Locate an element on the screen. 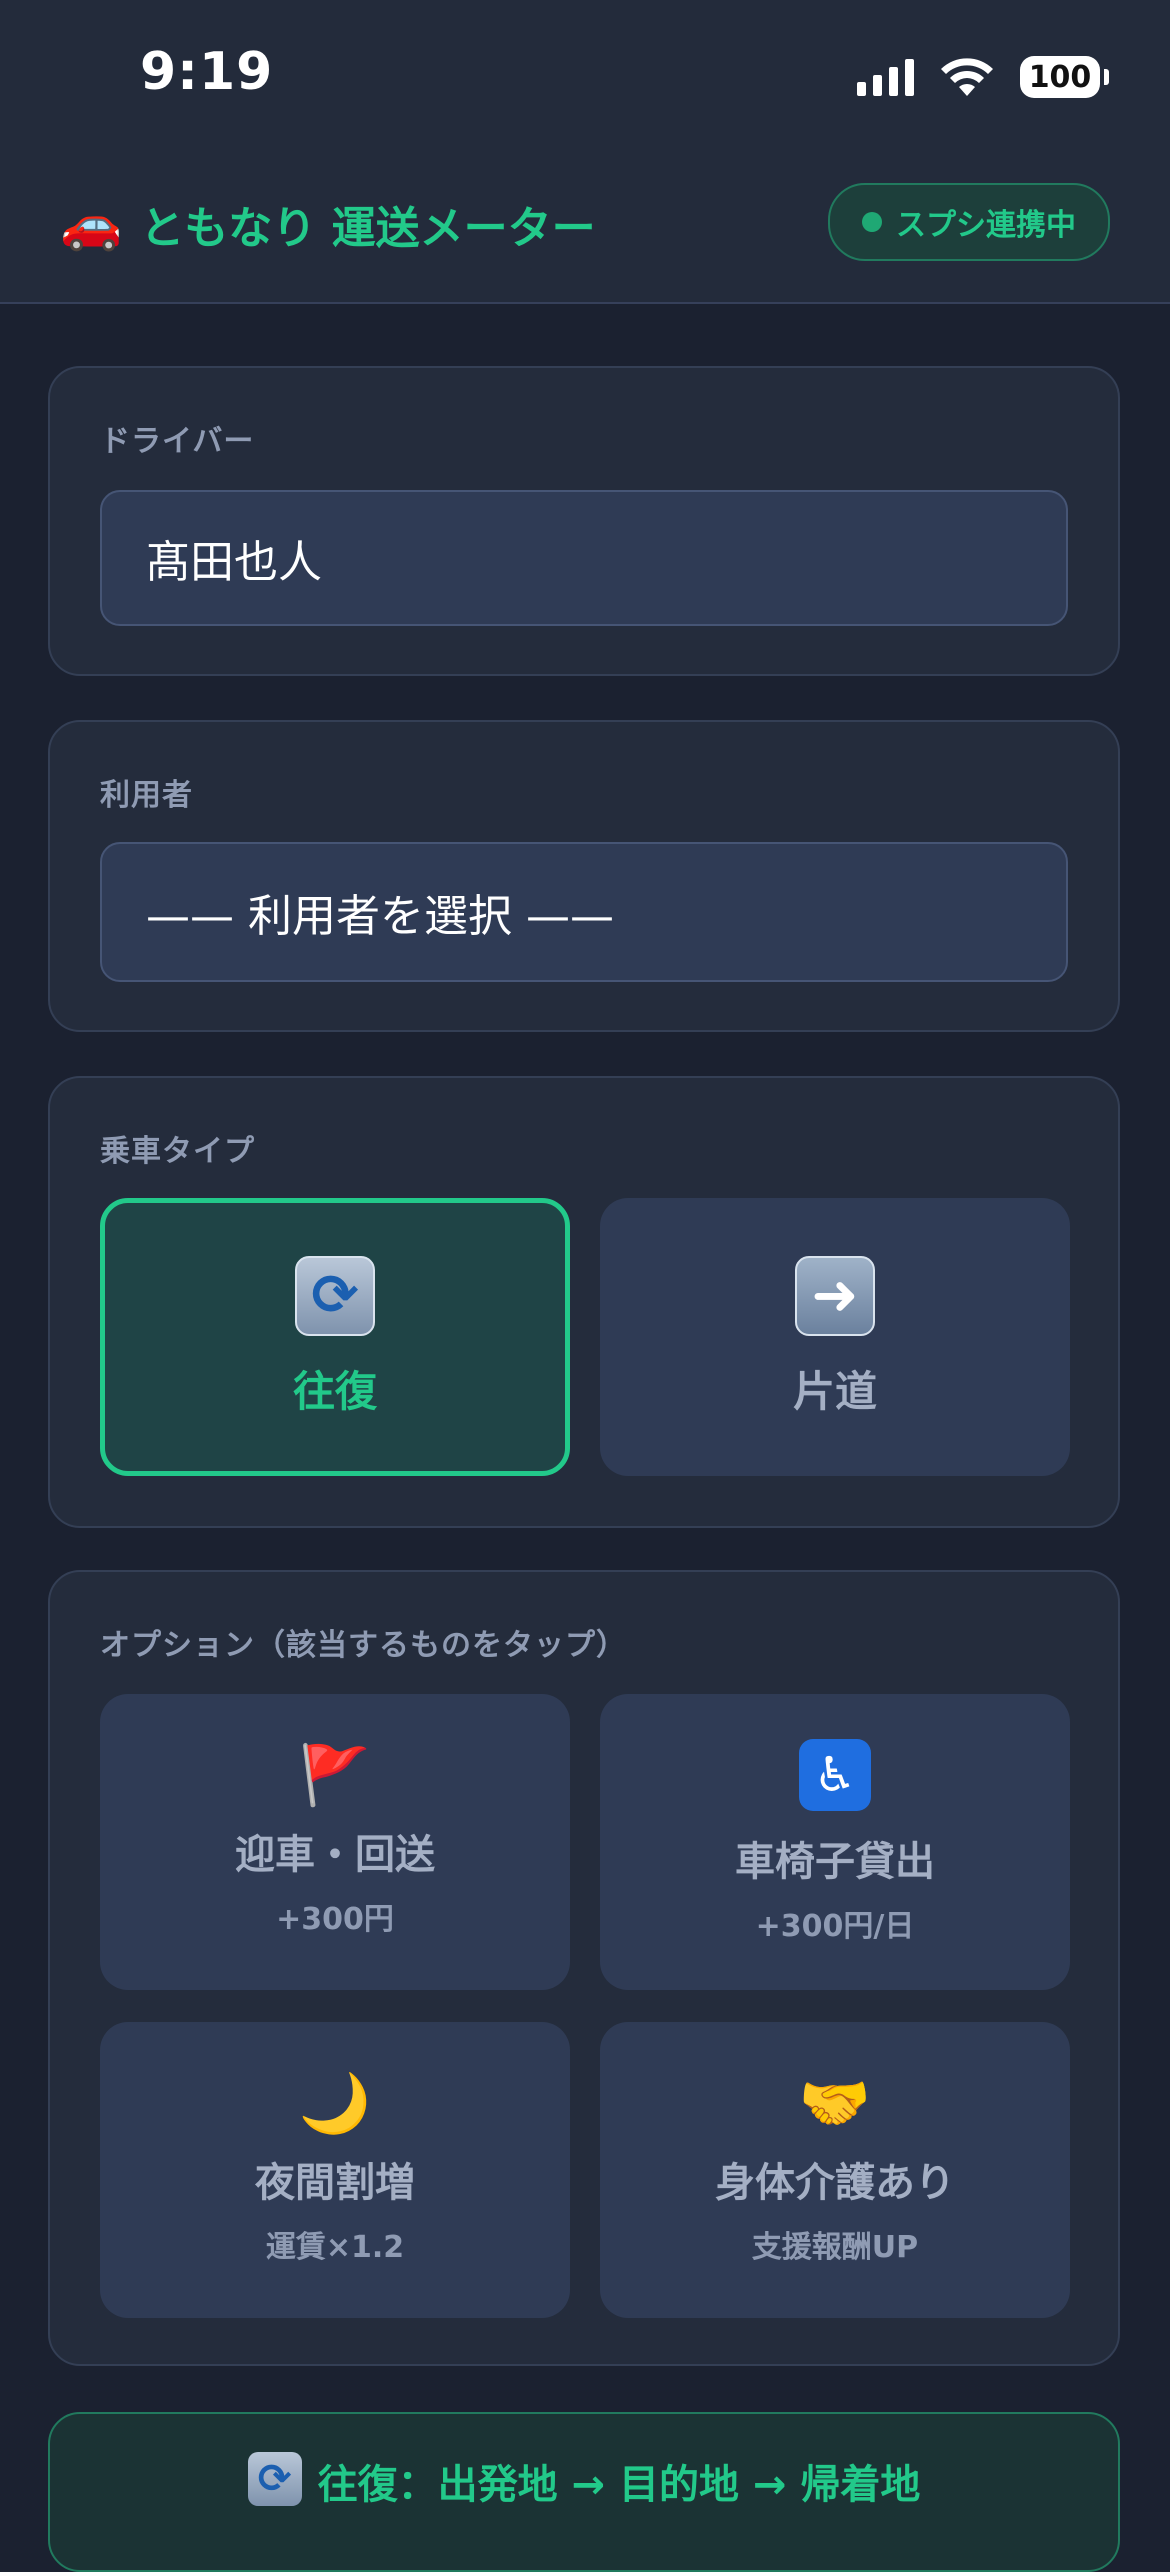  option-physical-care: 🤝 身体介護あり 支援報酬UP is located at coordinates (835, 2170).